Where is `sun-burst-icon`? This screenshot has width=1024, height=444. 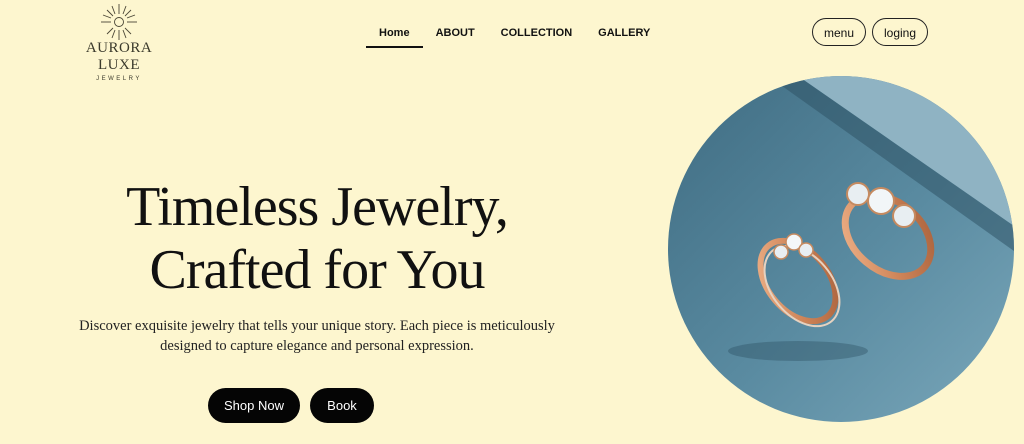 sun-burst-icon is located at coordinates (119, 22).